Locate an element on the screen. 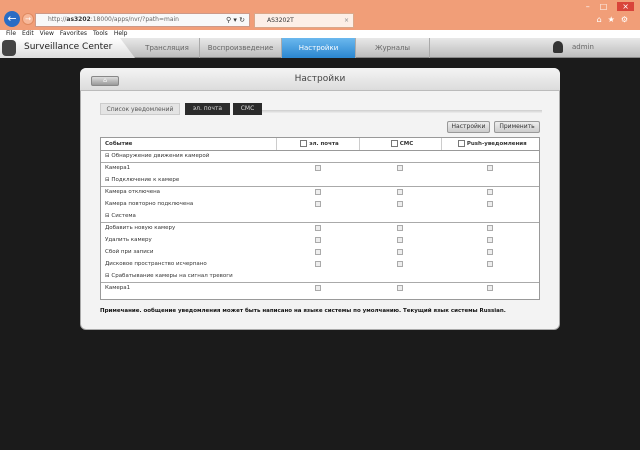 The width and height of the screenshot is (640, 450). group-name: Система is located at coordinates (123, 215).